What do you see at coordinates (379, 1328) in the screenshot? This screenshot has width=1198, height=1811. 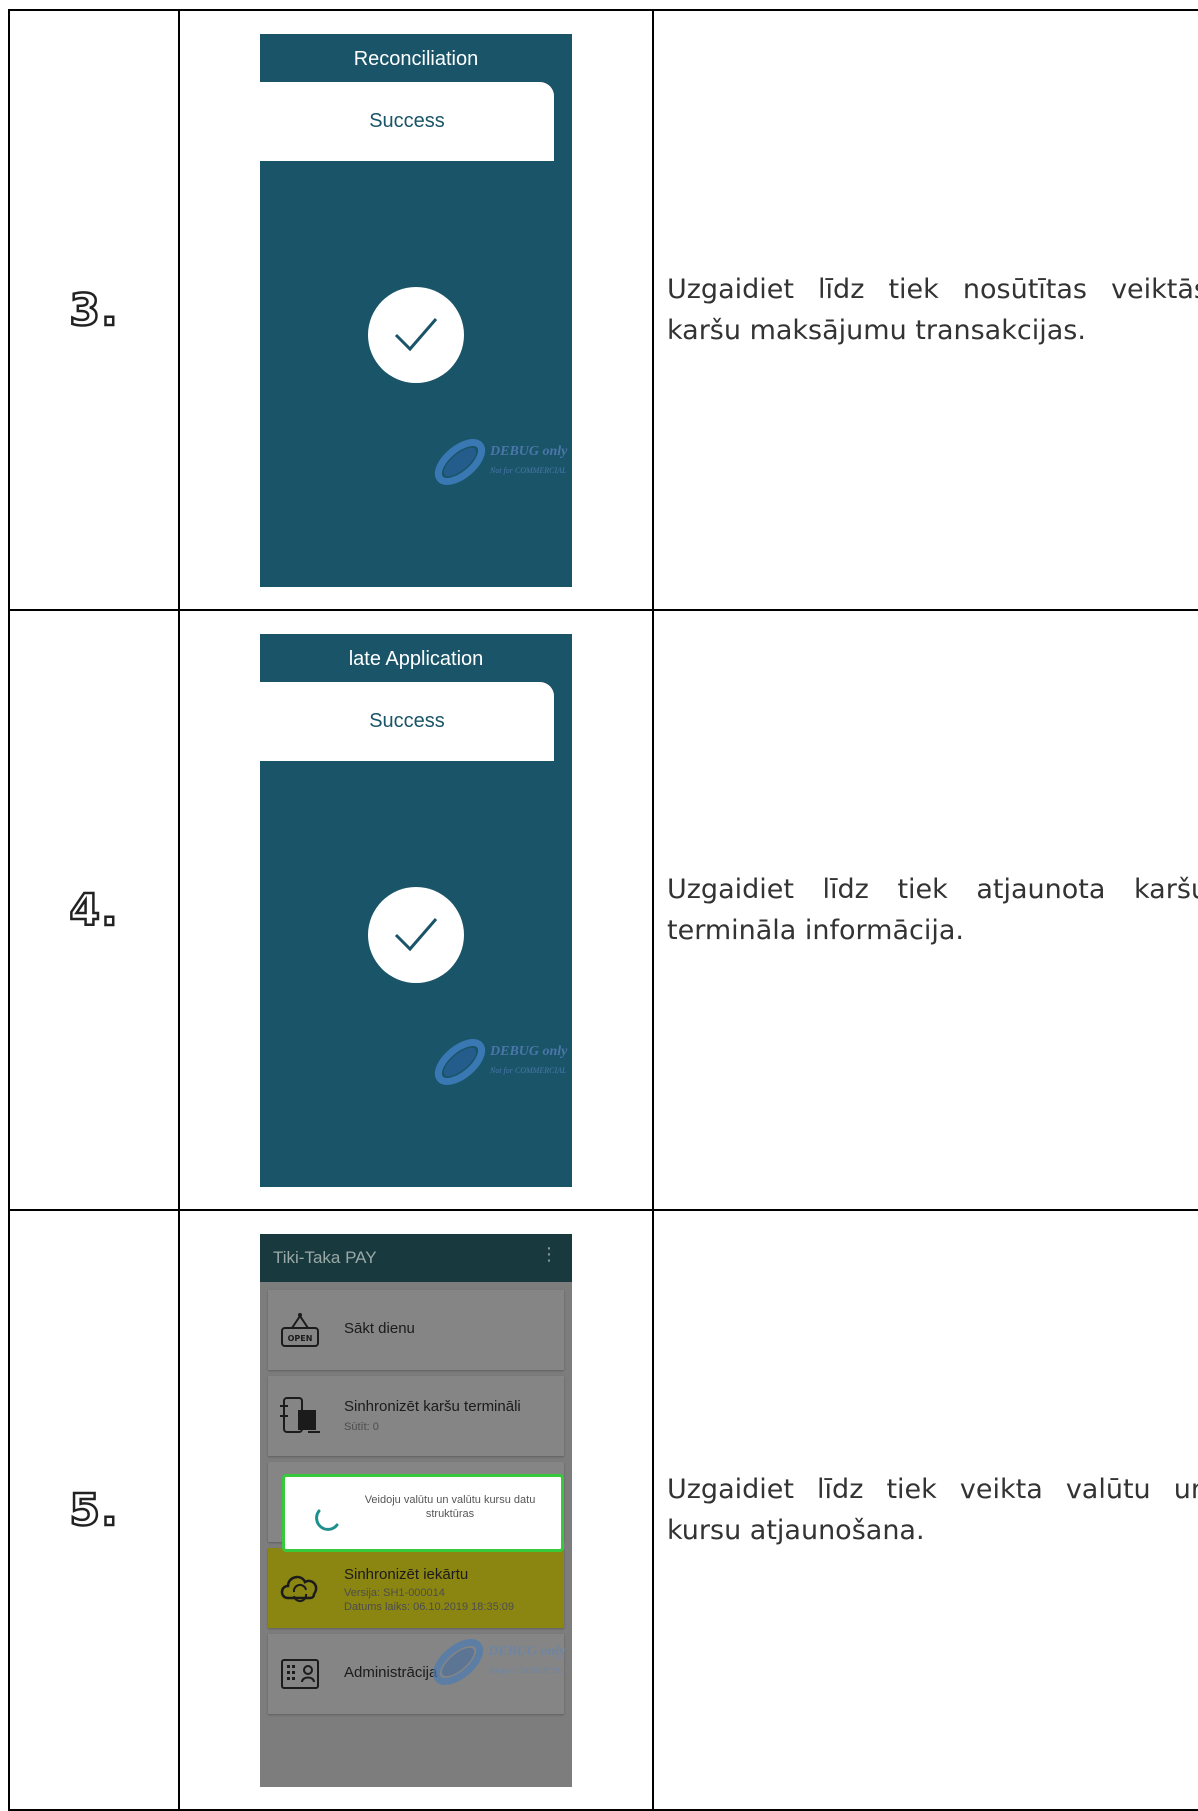 I see `menu-item-label: Sākt dienu` at bounding box center [379, 1328].